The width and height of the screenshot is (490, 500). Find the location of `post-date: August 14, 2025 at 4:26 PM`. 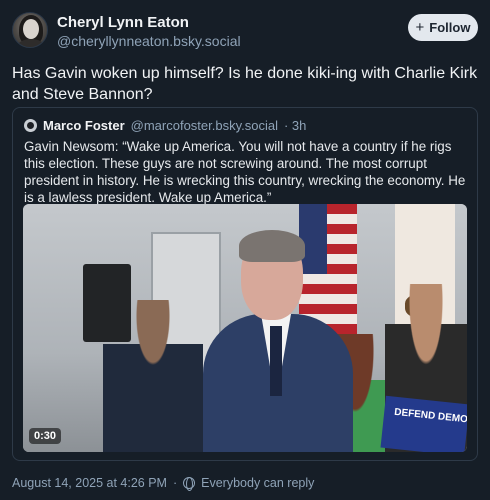

post-date: August 14, 2025 at 4:26 PM is located at coordinates (89, 483).